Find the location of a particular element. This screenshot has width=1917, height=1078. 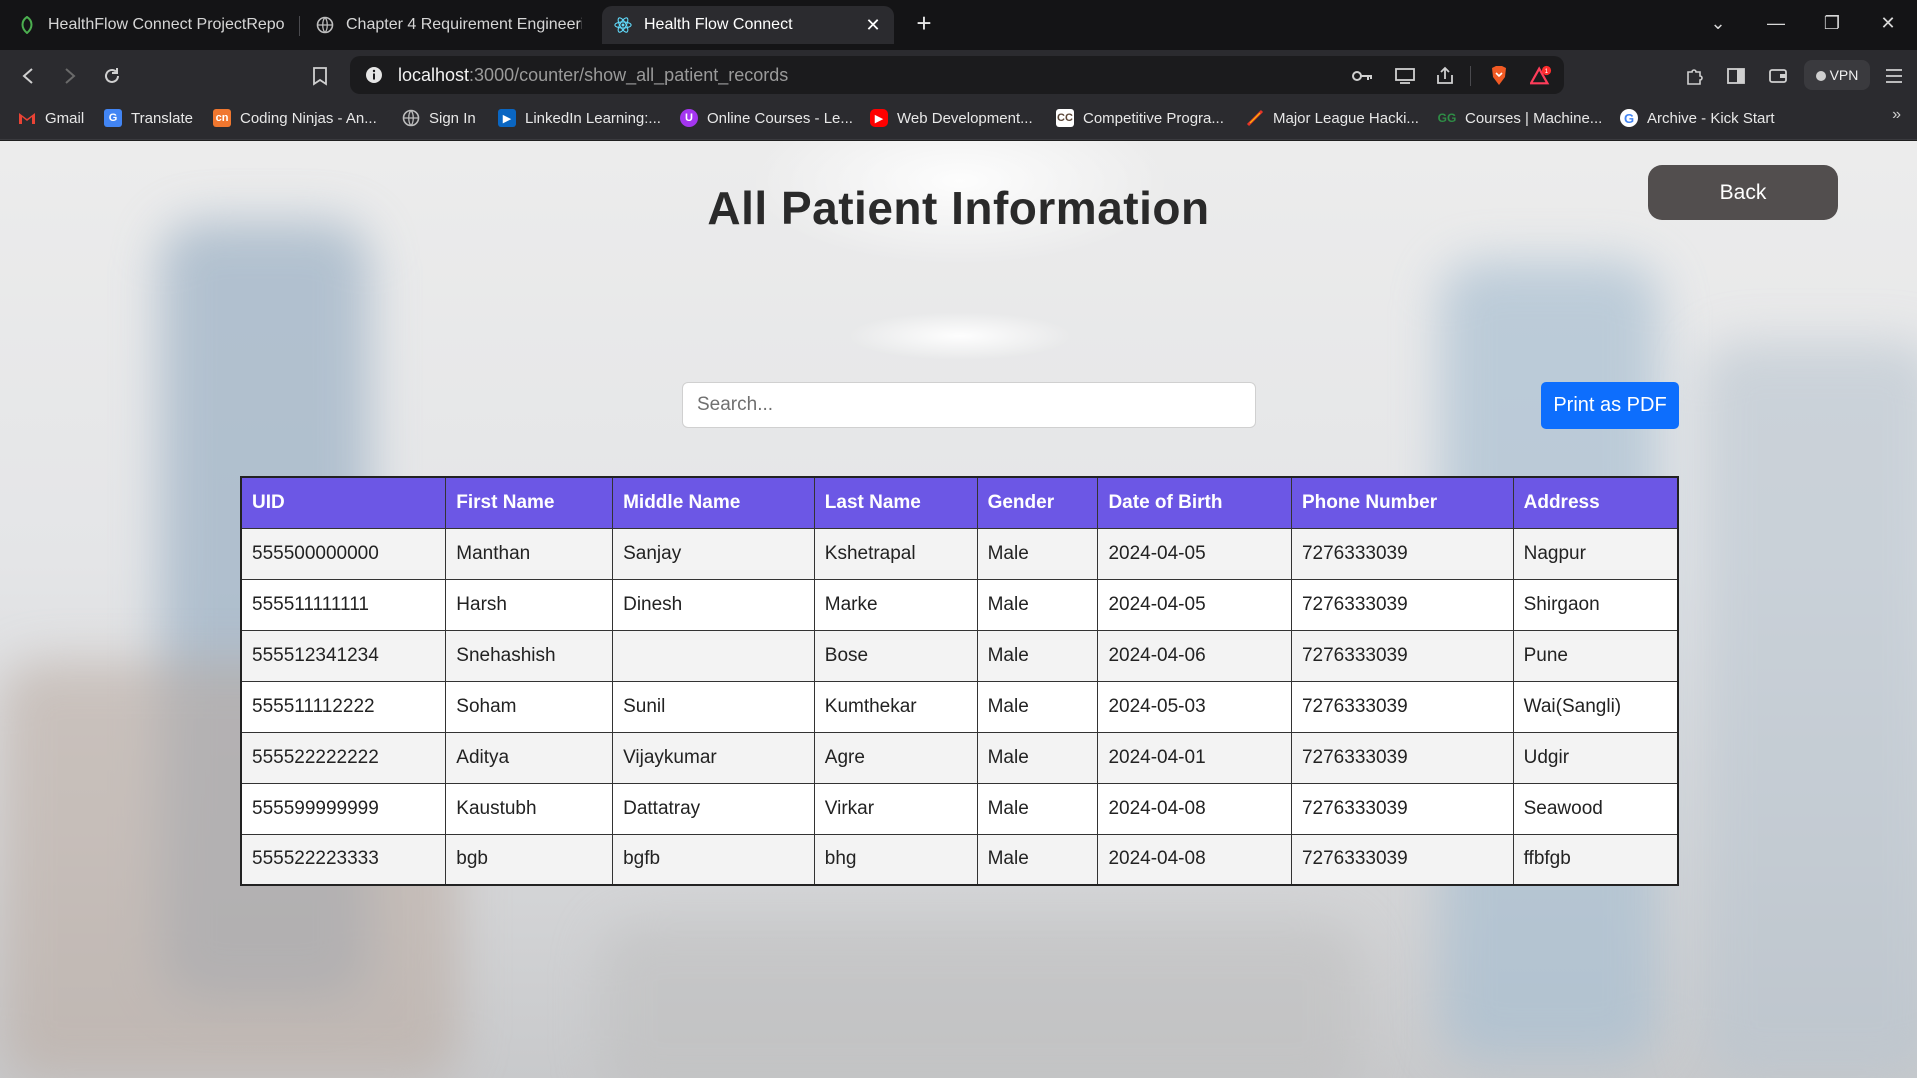

restore-window-icon: ❐ is located at coordinates (1832, 23).